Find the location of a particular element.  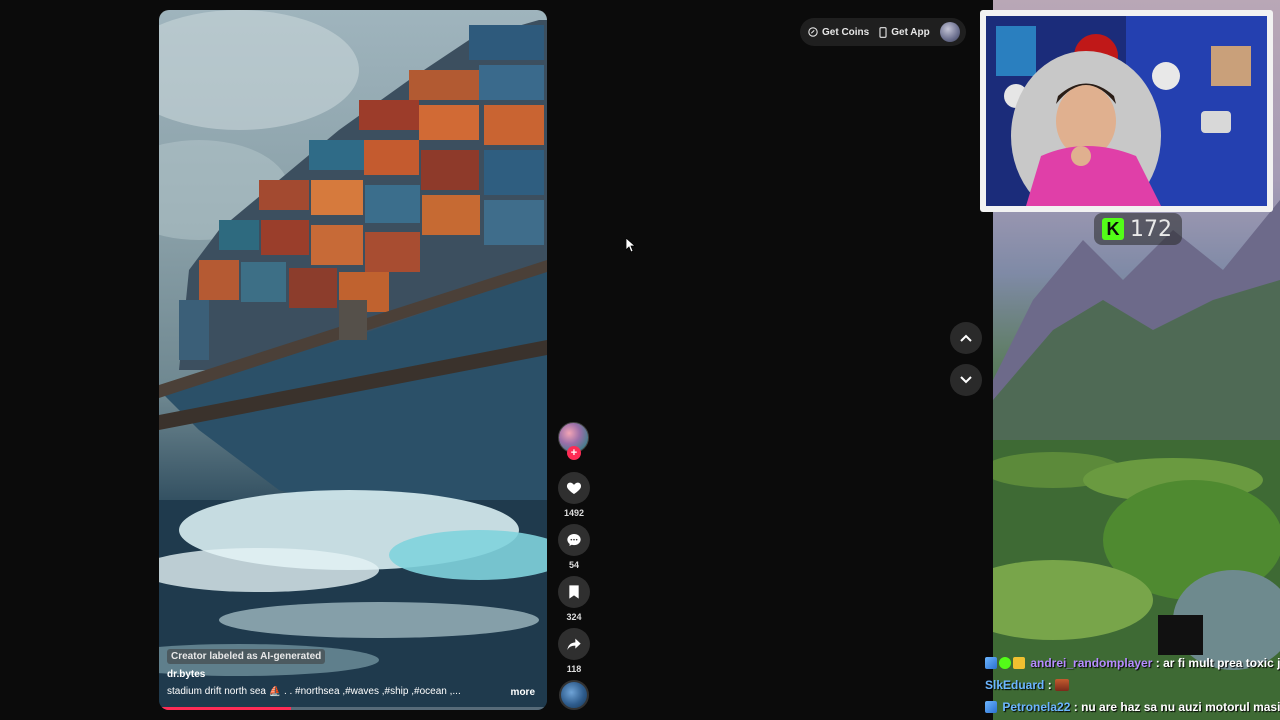

comment-count: 54 is located at coordinates (573, 565).